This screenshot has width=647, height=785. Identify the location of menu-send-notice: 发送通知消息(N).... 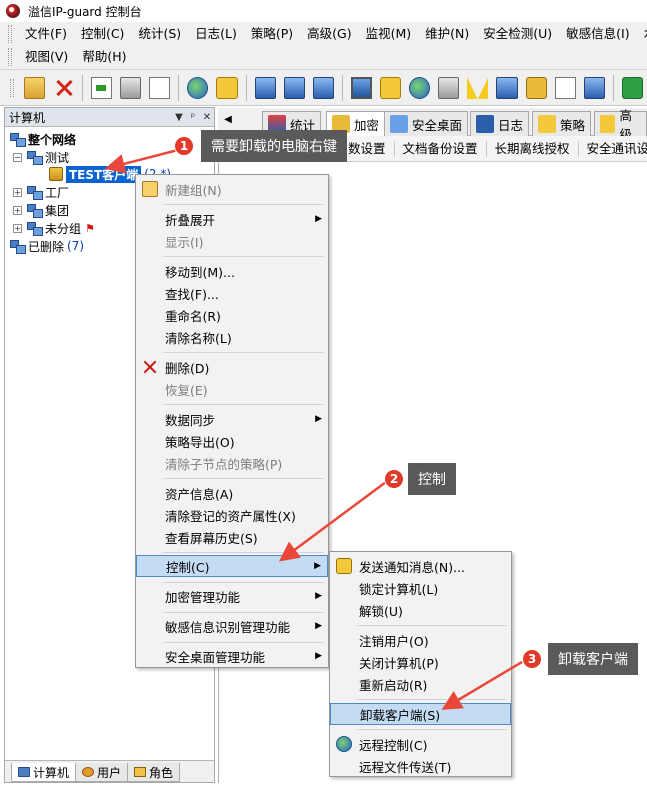
(420, 566).